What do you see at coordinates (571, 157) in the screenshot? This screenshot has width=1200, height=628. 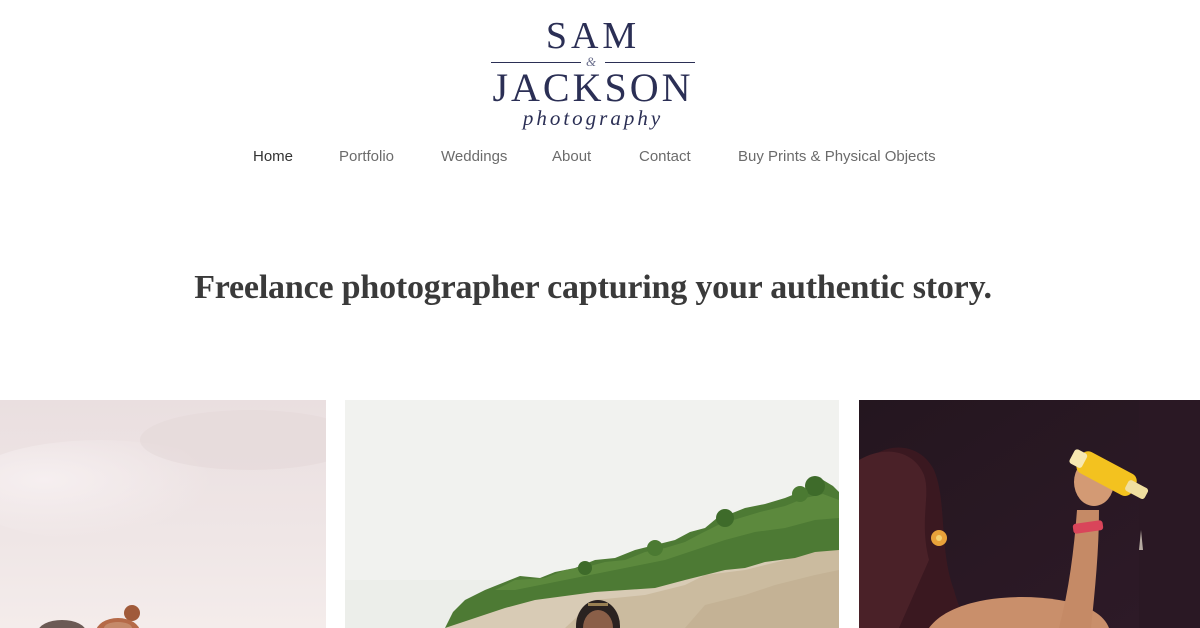 I see `nav-about: About` at bounding box center [571, 157].